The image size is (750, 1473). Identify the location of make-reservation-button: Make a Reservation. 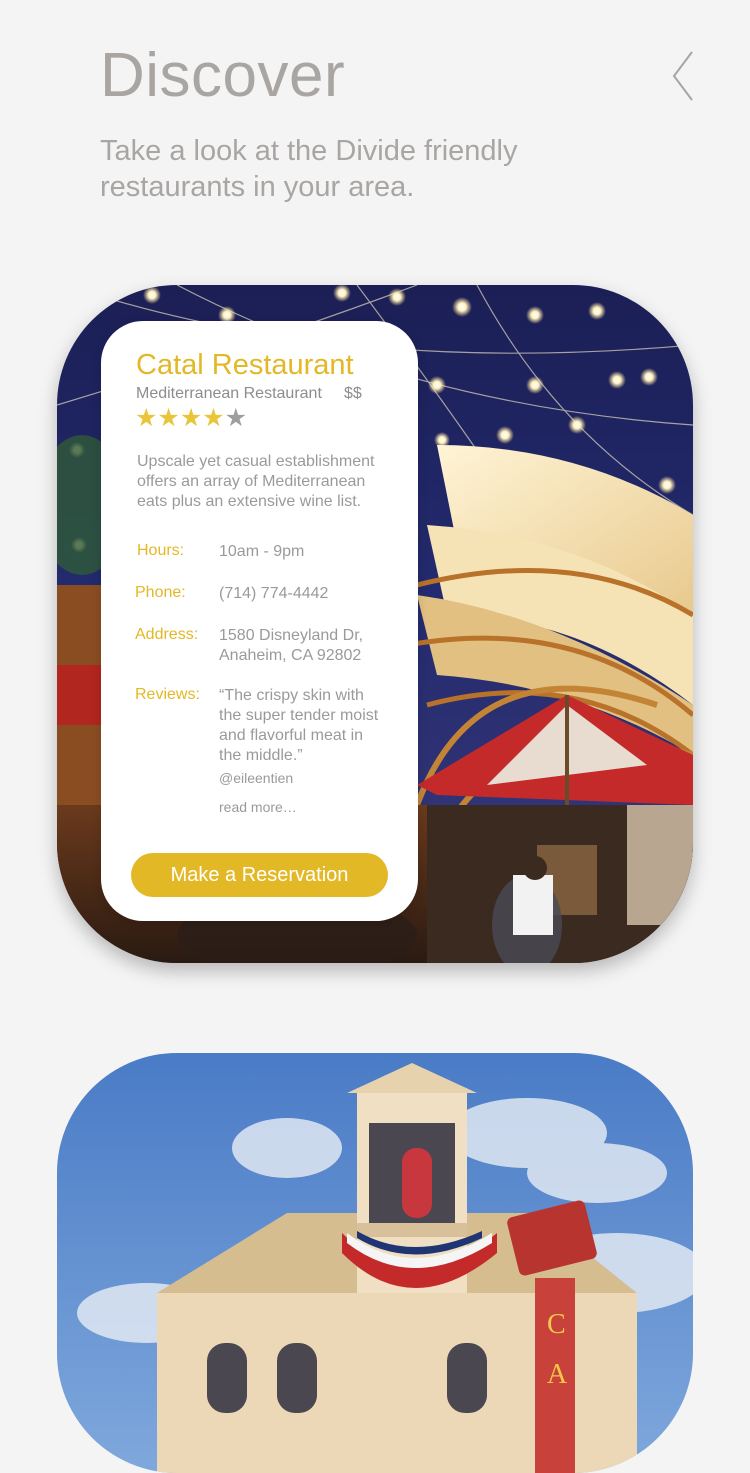
(259, 875).